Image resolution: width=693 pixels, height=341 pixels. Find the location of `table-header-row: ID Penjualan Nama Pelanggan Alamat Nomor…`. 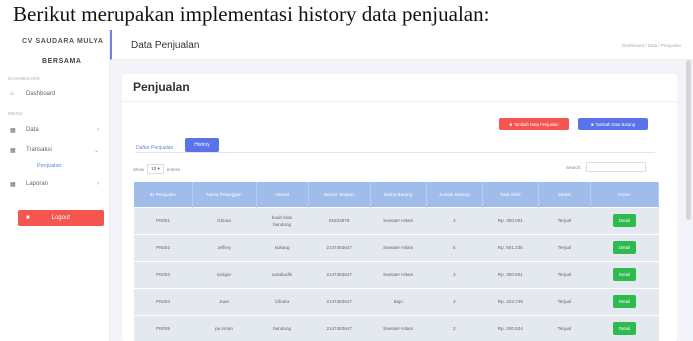

table-header-row: ID Penjualan Nama Pelanggan Alamat Nomor… is located at coordinates (397, 194).